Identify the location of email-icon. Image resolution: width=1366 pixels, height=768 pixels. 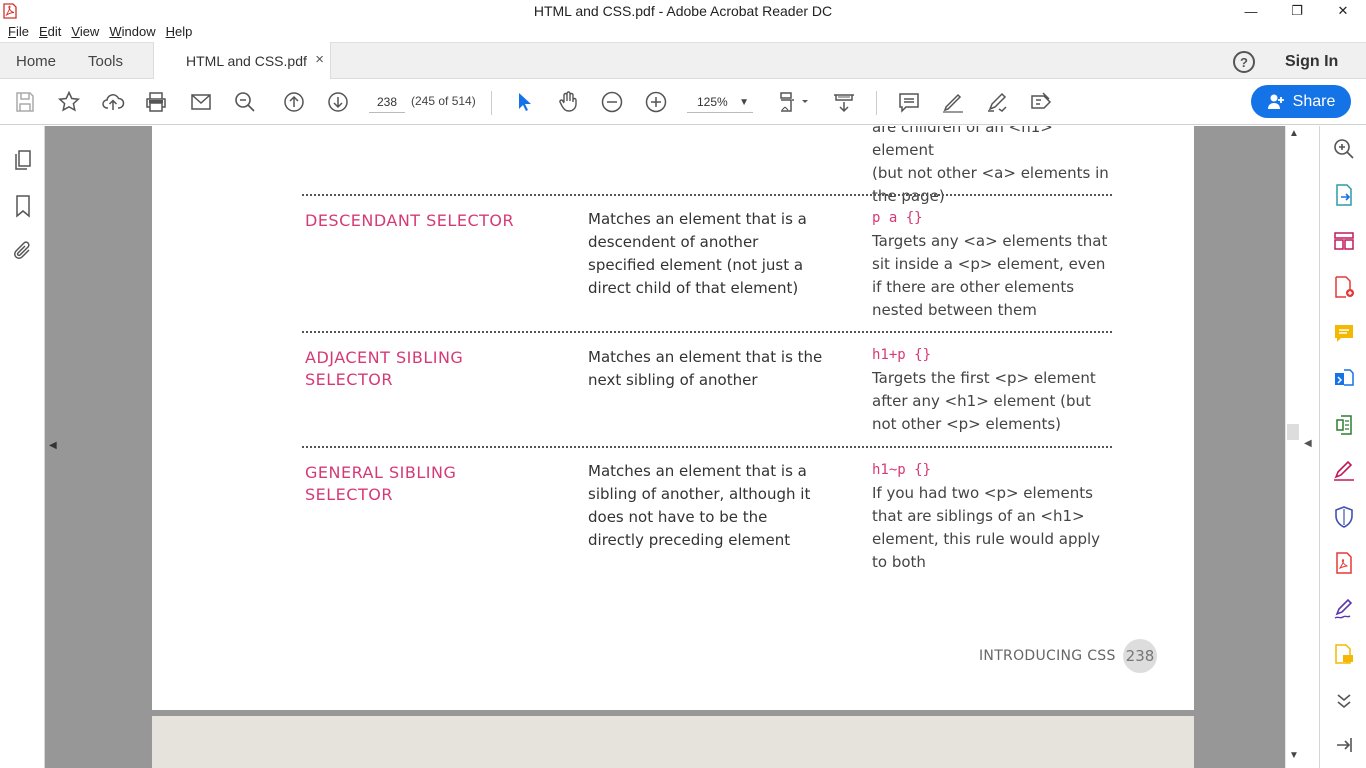
(201, 102).